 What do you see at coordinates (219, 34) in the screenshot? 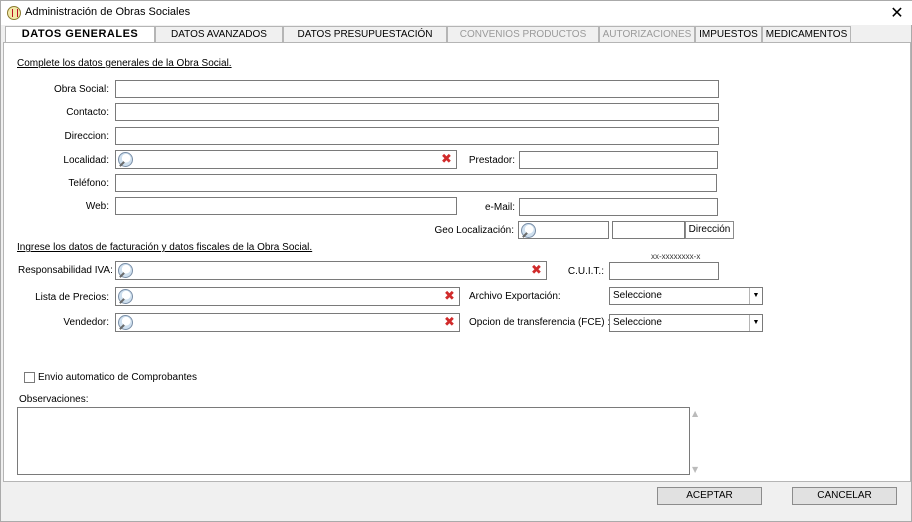
I see `tab-datos-avanzados: DATOS AVANZADOS` at bounding box center [219, 34].